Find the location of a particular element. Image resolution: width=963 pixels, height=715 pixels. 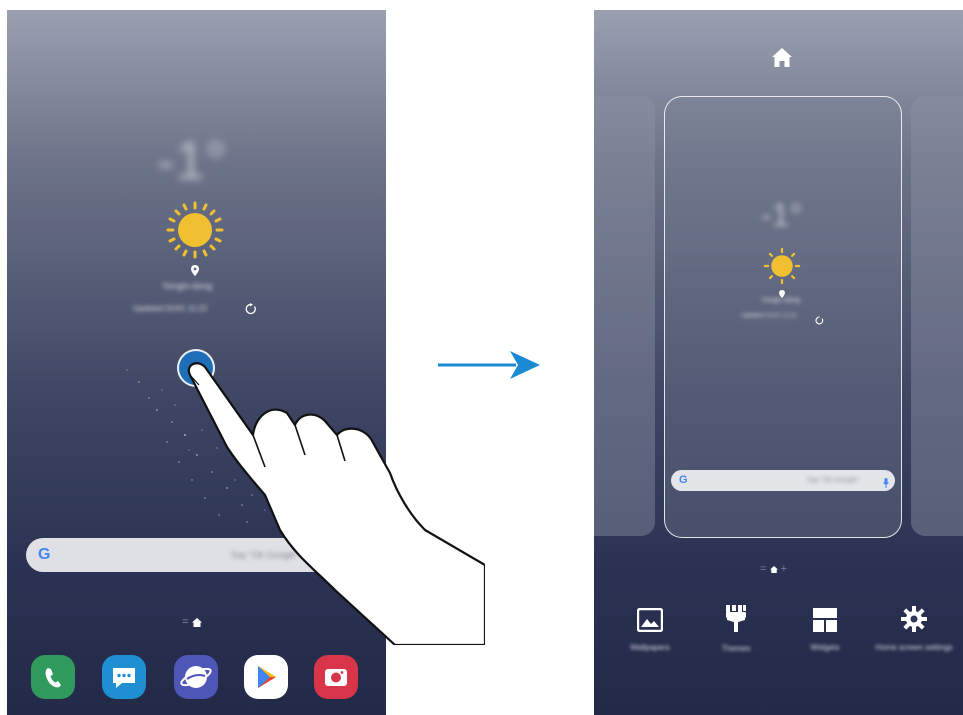

preview-google-search-bar: G Say "Ok Google" is located at coordinates (783, 480).